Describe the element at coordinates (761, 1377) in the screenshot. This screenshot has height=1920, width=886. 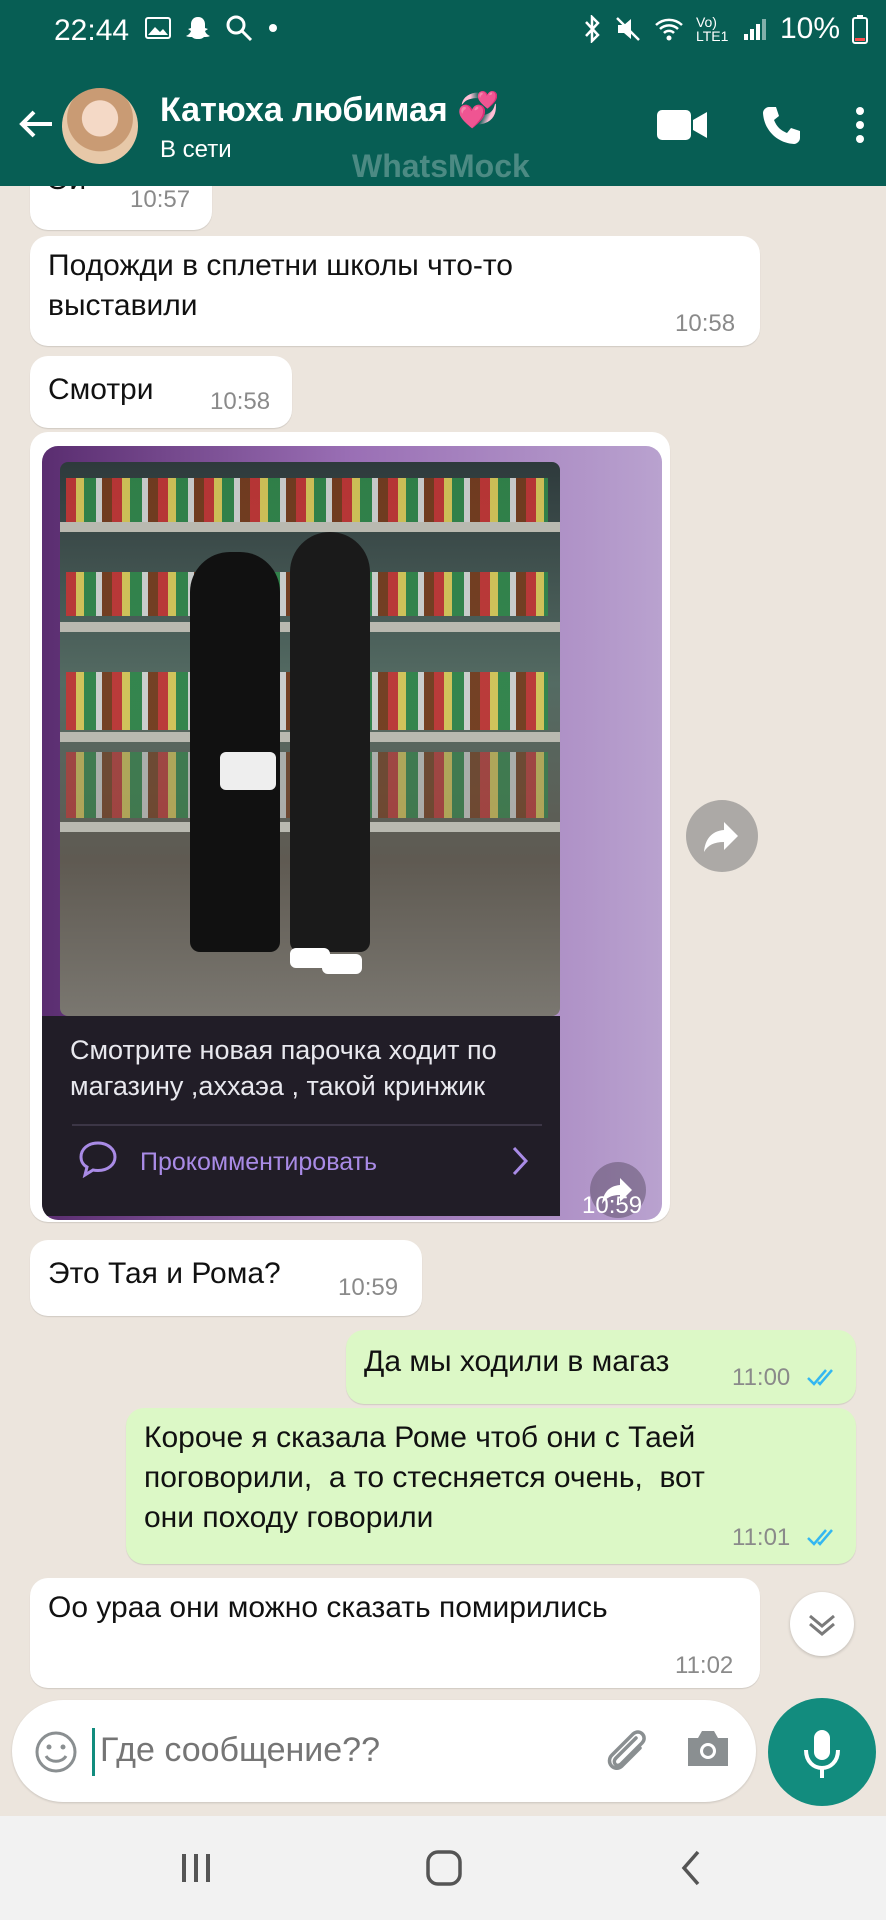
I see `message-time: 11:00` at that location.